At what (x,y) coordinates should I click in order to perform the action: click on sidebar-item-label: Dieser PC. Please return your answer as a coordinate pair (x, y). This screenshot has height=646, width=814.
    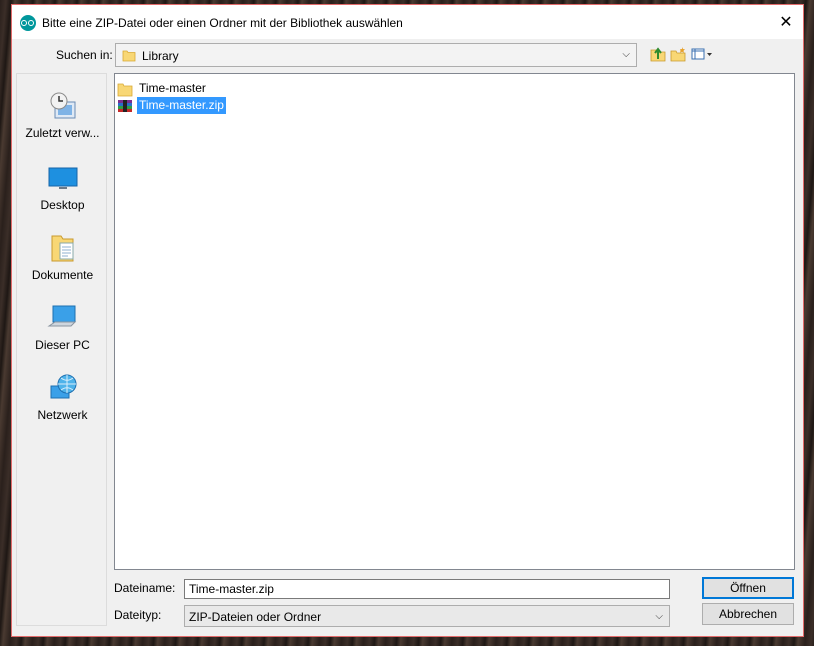
    Looking at the image, I should click on (62, 345).